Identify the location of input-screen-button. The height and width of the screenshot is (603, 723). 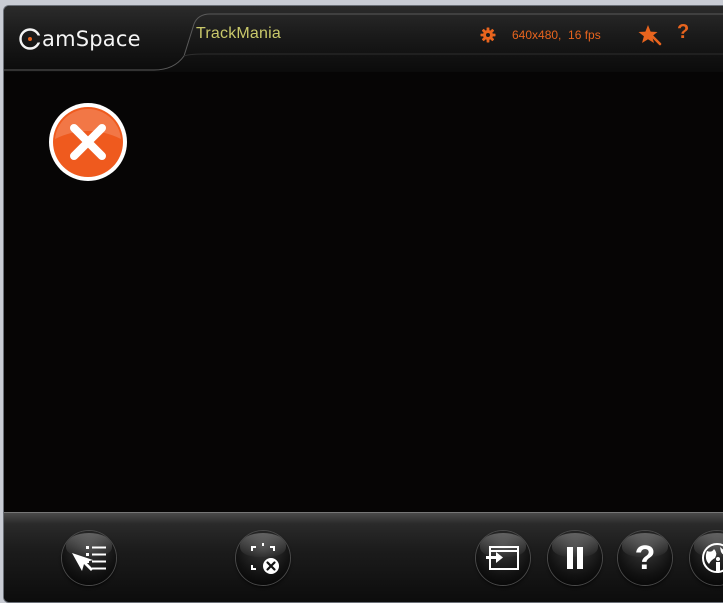
(503, 558).